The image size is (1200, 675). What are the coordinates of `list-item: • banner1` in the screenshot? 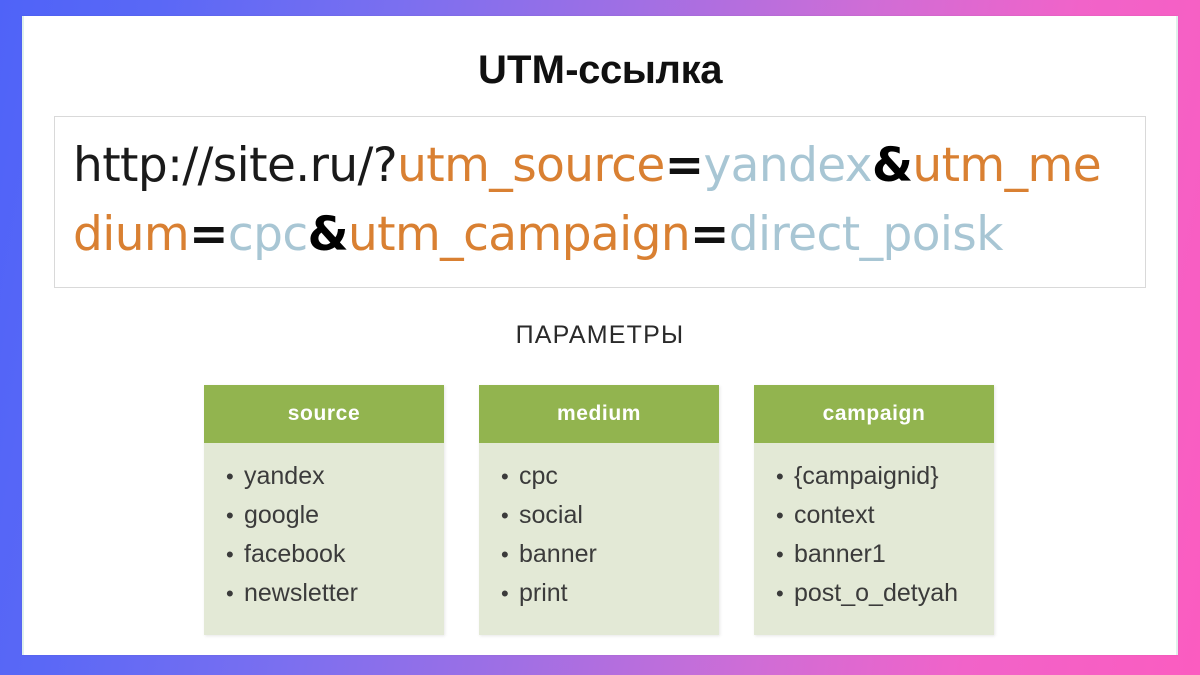 It's located at (874, 554).